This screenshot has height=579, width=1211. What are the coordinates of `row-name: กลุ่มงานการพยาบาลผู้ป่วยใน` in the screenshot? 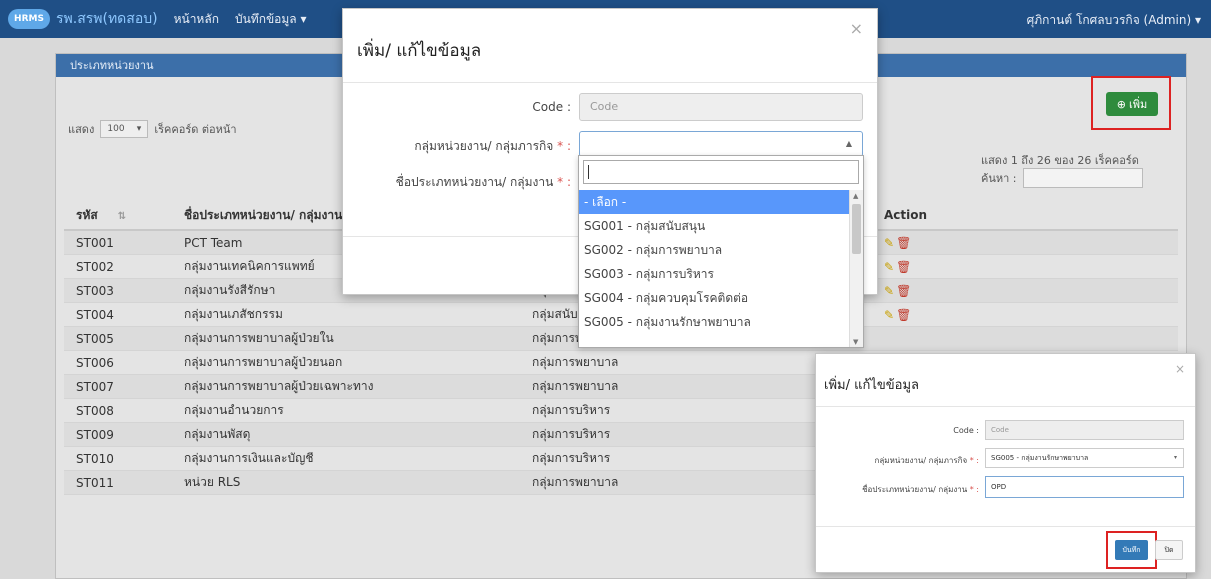 It's located at (259, 338).